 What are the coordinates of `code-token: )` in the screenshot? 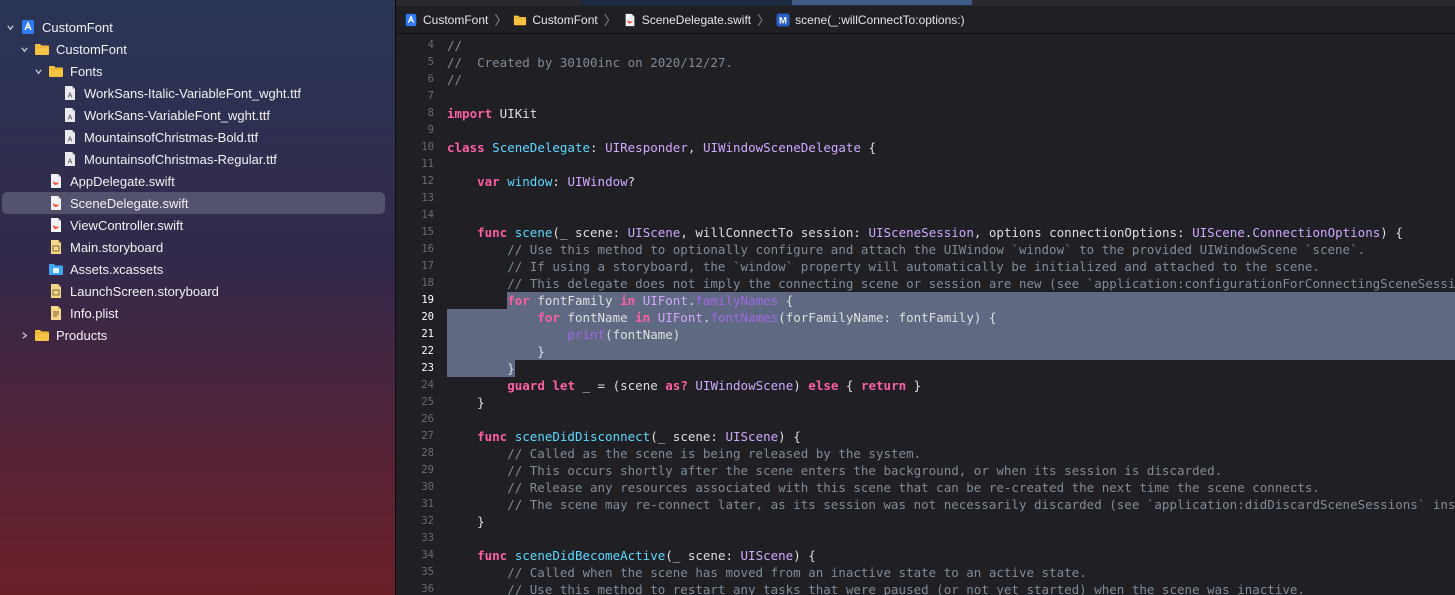 It's located at (801, 385).